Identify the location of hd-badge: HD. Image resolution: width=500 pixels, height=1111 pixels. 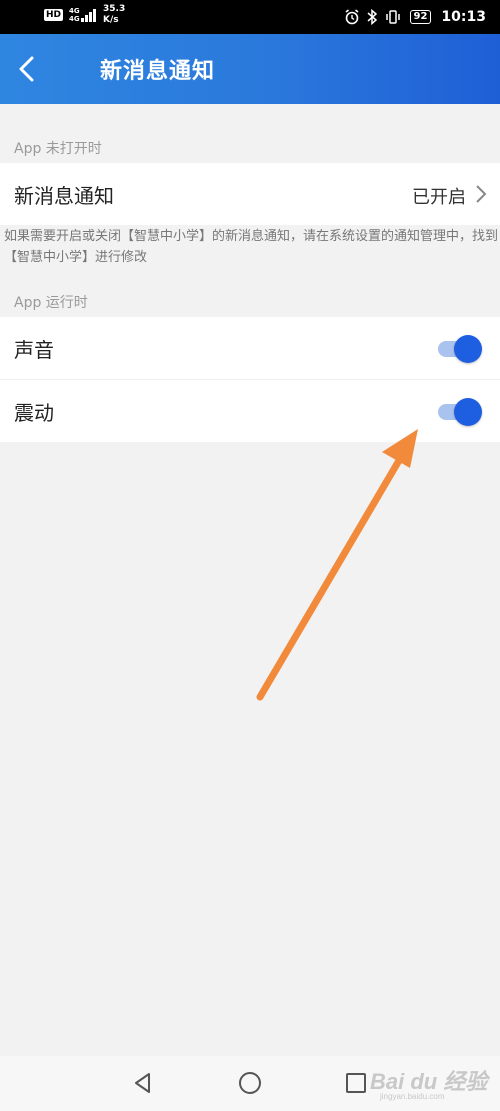
(54, 15).